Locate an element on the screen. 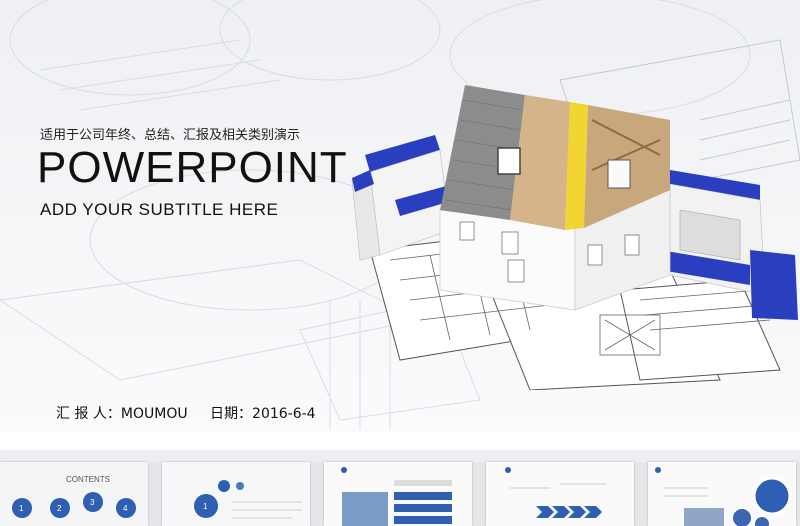 The width and height of the screenshot is (800, 526). thumbnail-arrow-process is located at coordinates (560, 494).